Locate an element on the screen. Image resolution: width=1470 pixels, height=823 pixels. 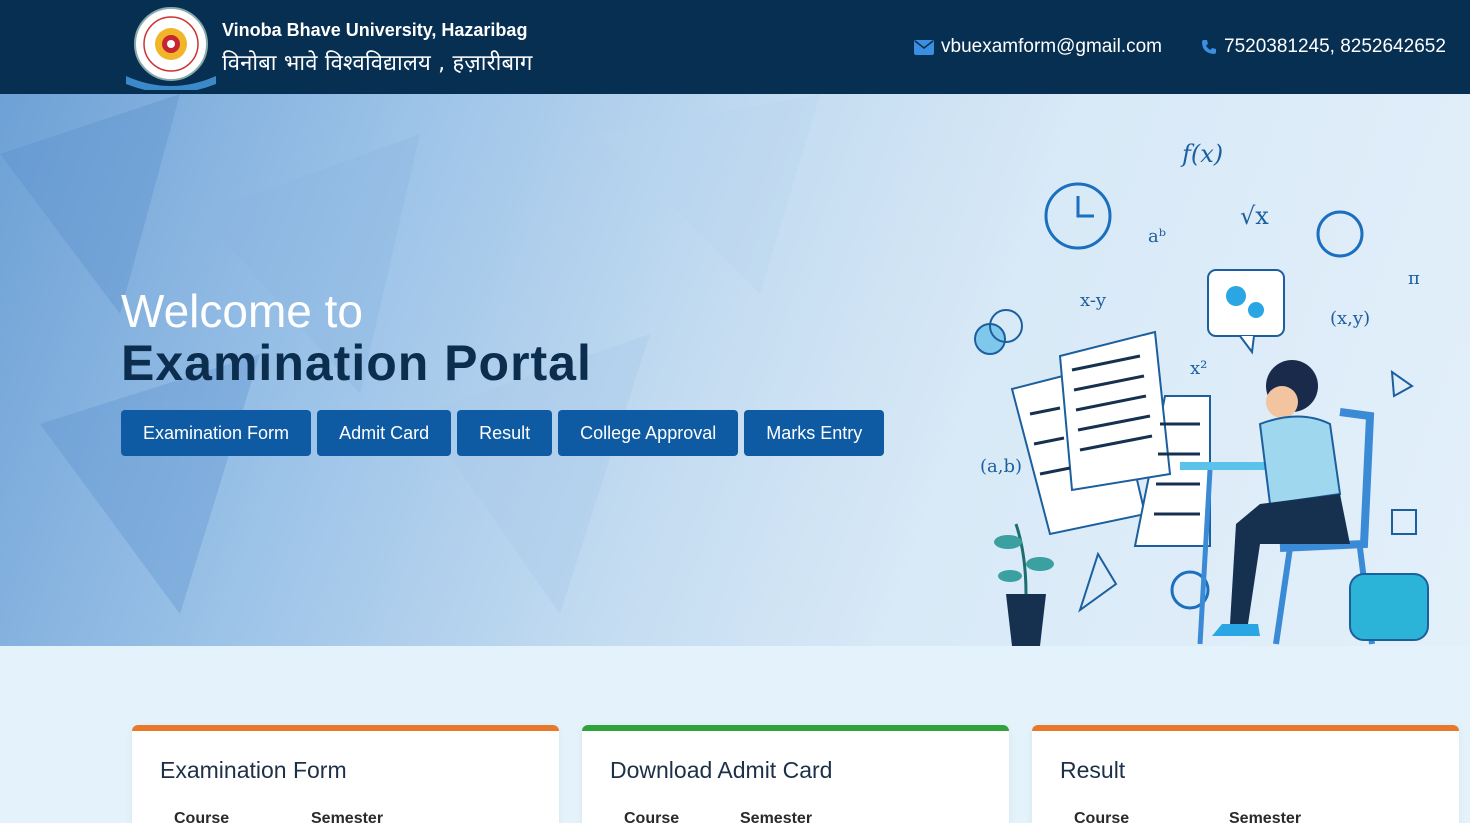
card-title: Examination Form is located at coordinates (253, 770).